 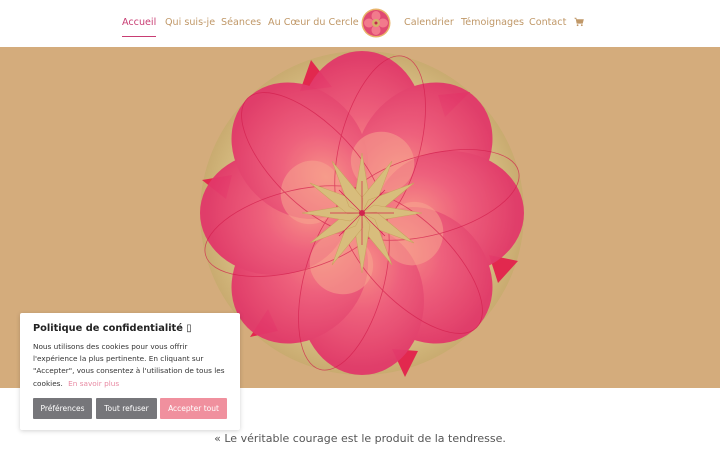 What do you see at coordinates (376, 23) in the screenshot?
I see `mandala-logo` at bounding box center [376, 23].